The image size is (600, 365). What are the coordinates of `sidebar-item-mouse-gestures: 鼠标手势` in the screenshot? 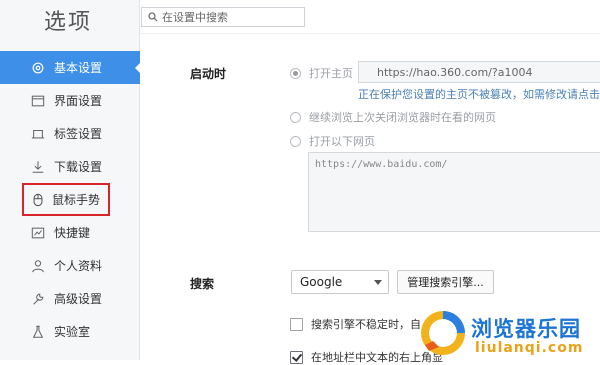 It's located at (66, 199).